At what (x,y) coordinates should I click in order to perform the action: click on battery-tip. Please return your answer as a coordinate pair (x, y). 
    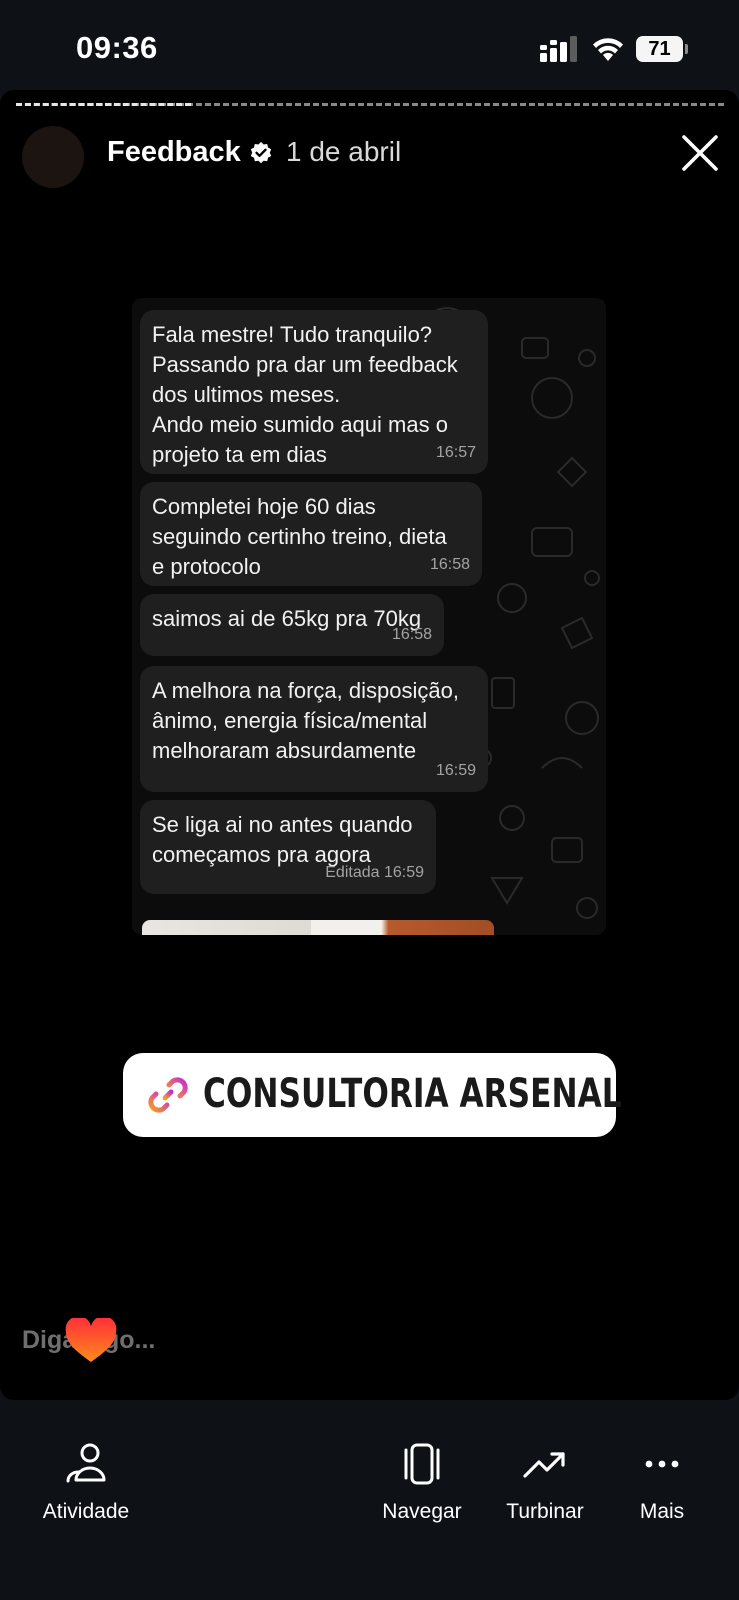
    Looking at the image, I should click on (686, 49).